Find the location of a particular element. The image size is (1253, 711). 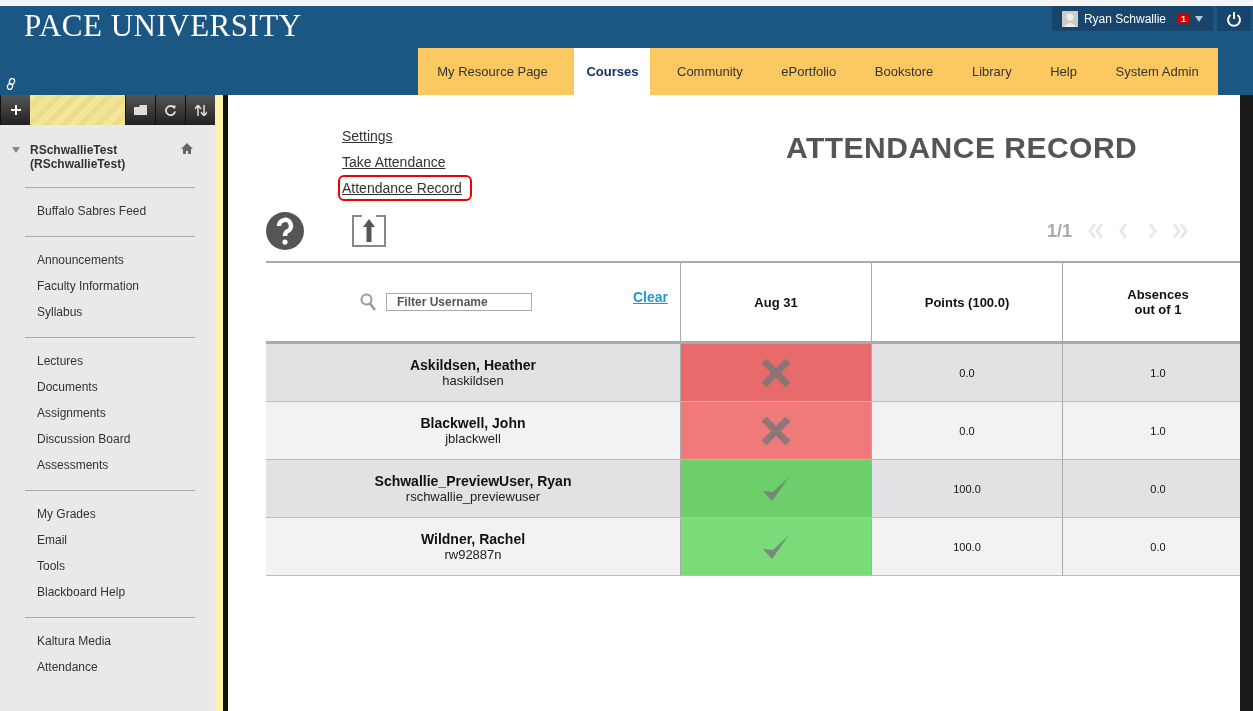

nav-link: Attendance Record is located at coordinates (405, 188).